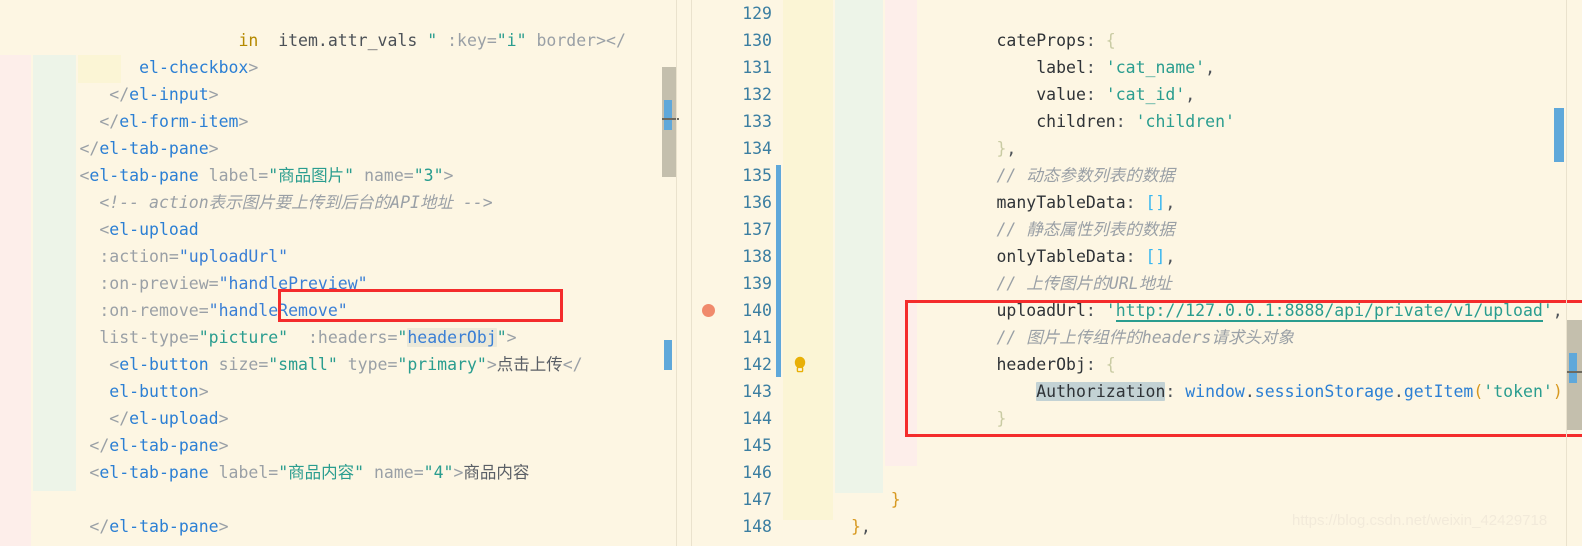  I want to click on code-line: :on-preview="handlePreview", so click(338, 268).